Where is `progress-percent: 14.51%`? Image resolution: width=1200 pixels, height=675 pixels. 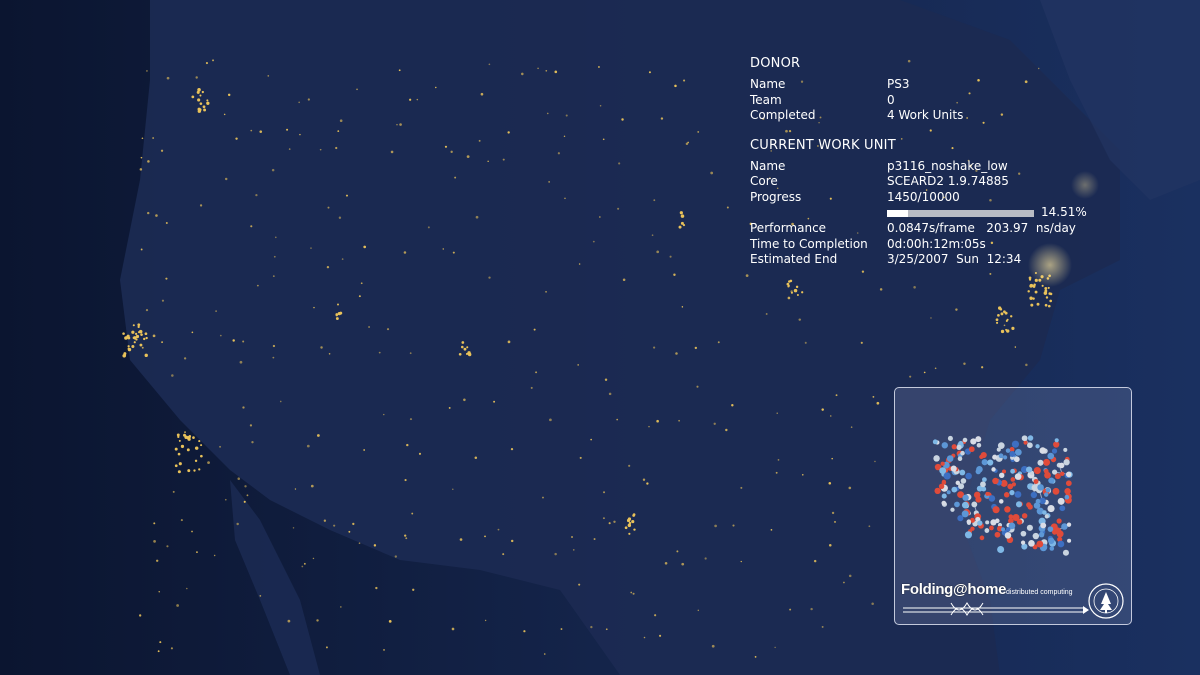 progress-percent: 14.51% is located at coordinates (1064, 212).